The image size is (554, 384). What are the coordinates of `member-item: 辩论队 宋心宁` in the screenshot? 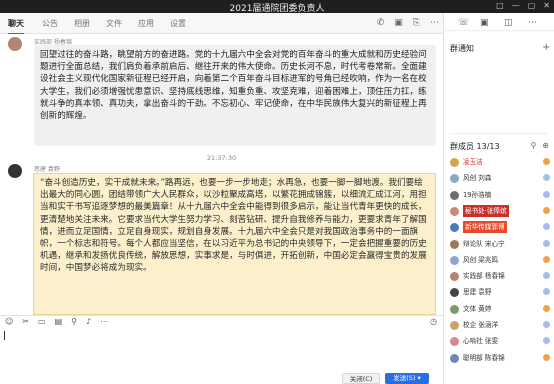 It's located at (501, 244).